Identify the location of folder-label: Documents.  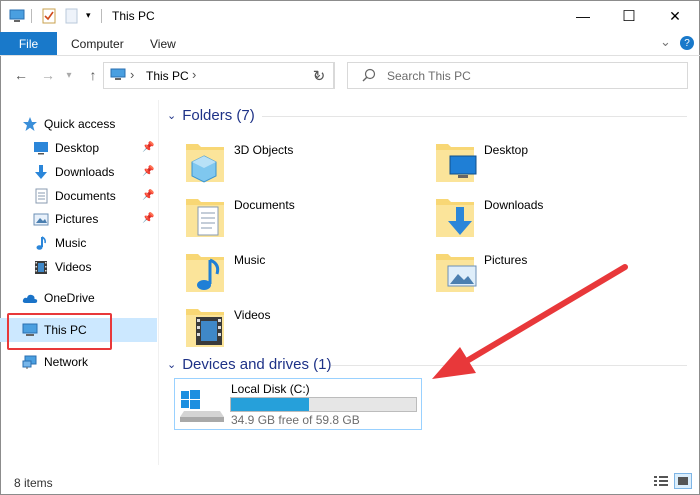
(264, 205).